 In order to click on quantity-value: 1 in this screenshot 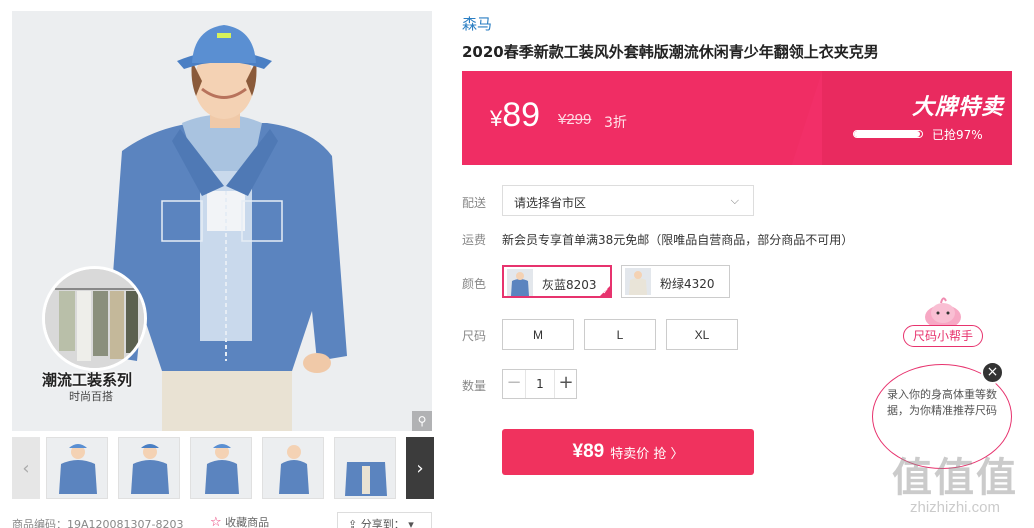, I will do `click(540, 384)`.